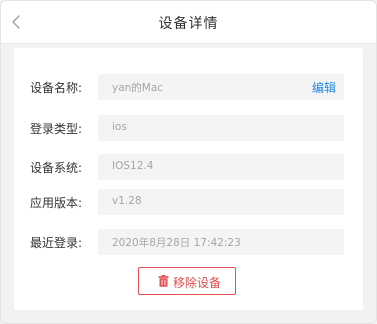 The width and height of the screenshot is (377, 324). What do you see at coordinates (324, 87) in the screenshot?
I see `edit-name-link: 编辑` at bounding box center [324, 87].